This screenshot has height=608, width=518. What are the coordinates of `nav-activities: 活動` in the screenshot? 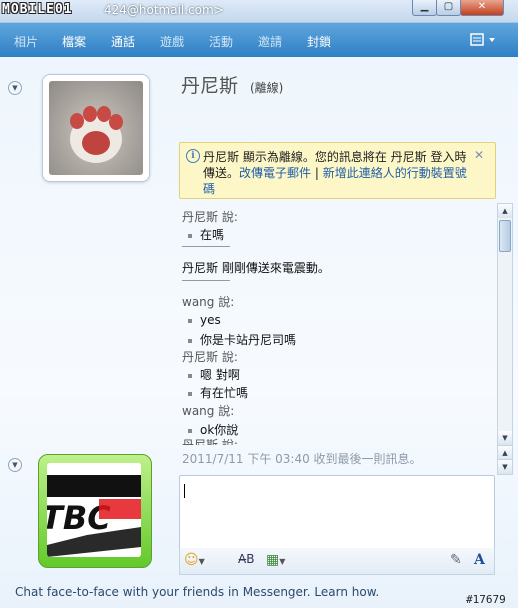 It's located at (221, 41).